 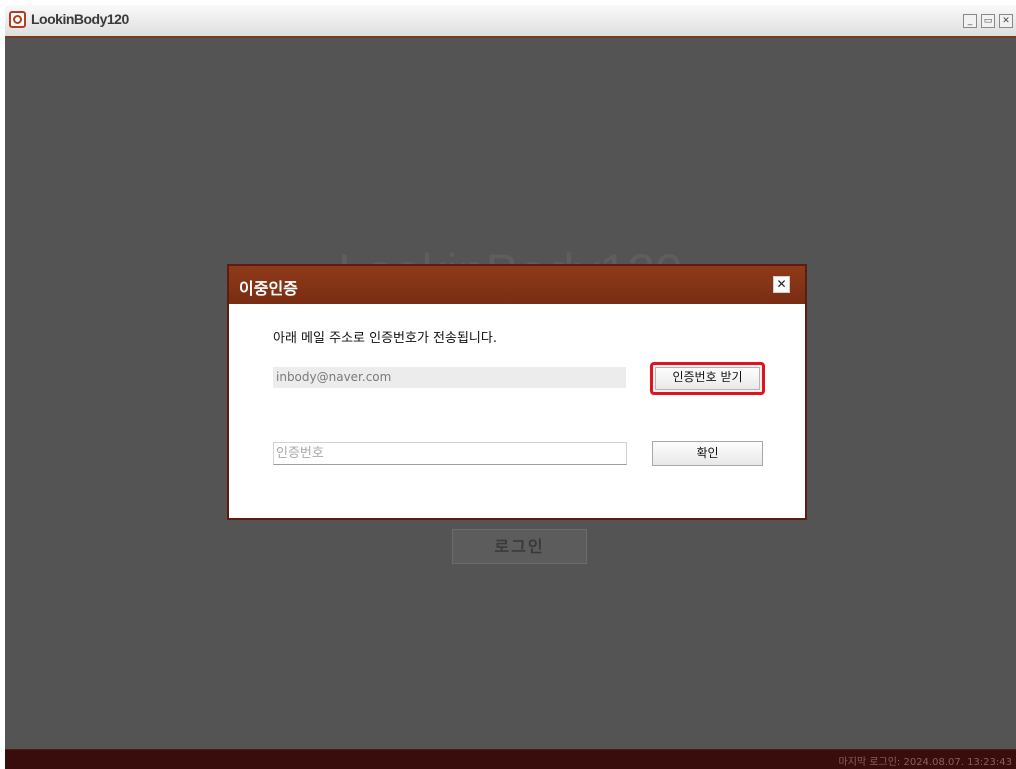 What do you see at coordinates (80, 19) in the screenshot?
I see `app-title: LookinBody120` at bounding box center [80, 19].